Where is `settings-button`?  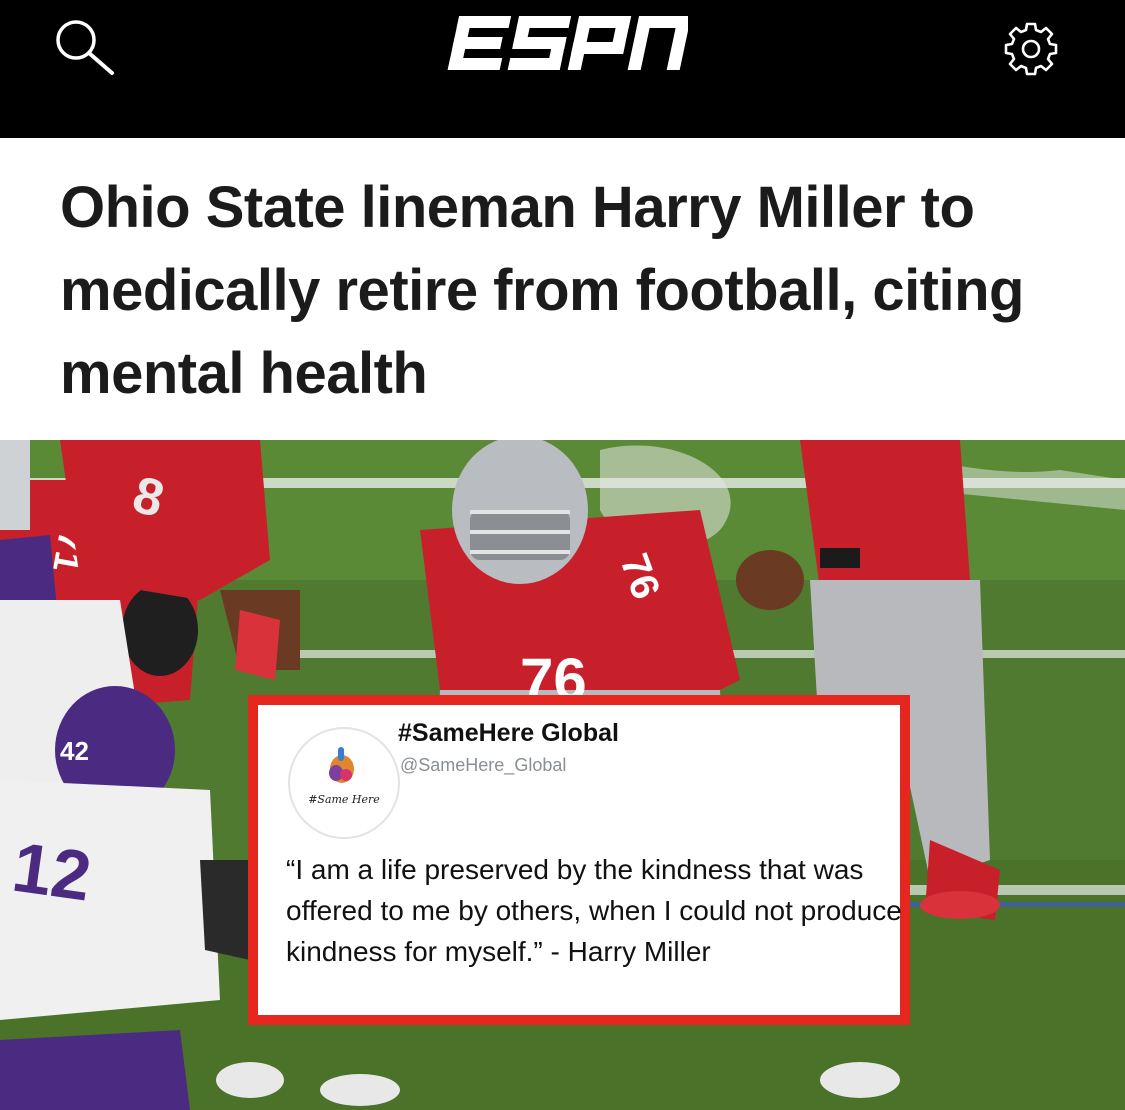 settings-button is located at coordinates (1031, 49).